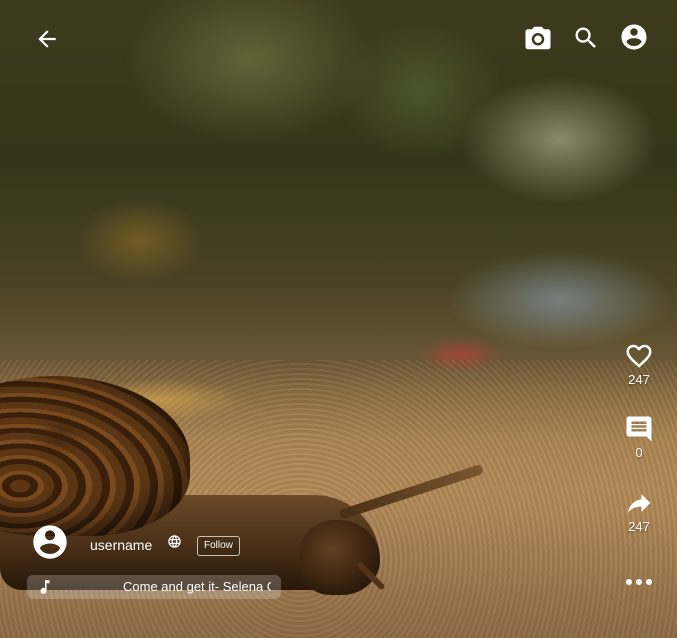  I want to click on comment-action: 0, so click(639, 437).